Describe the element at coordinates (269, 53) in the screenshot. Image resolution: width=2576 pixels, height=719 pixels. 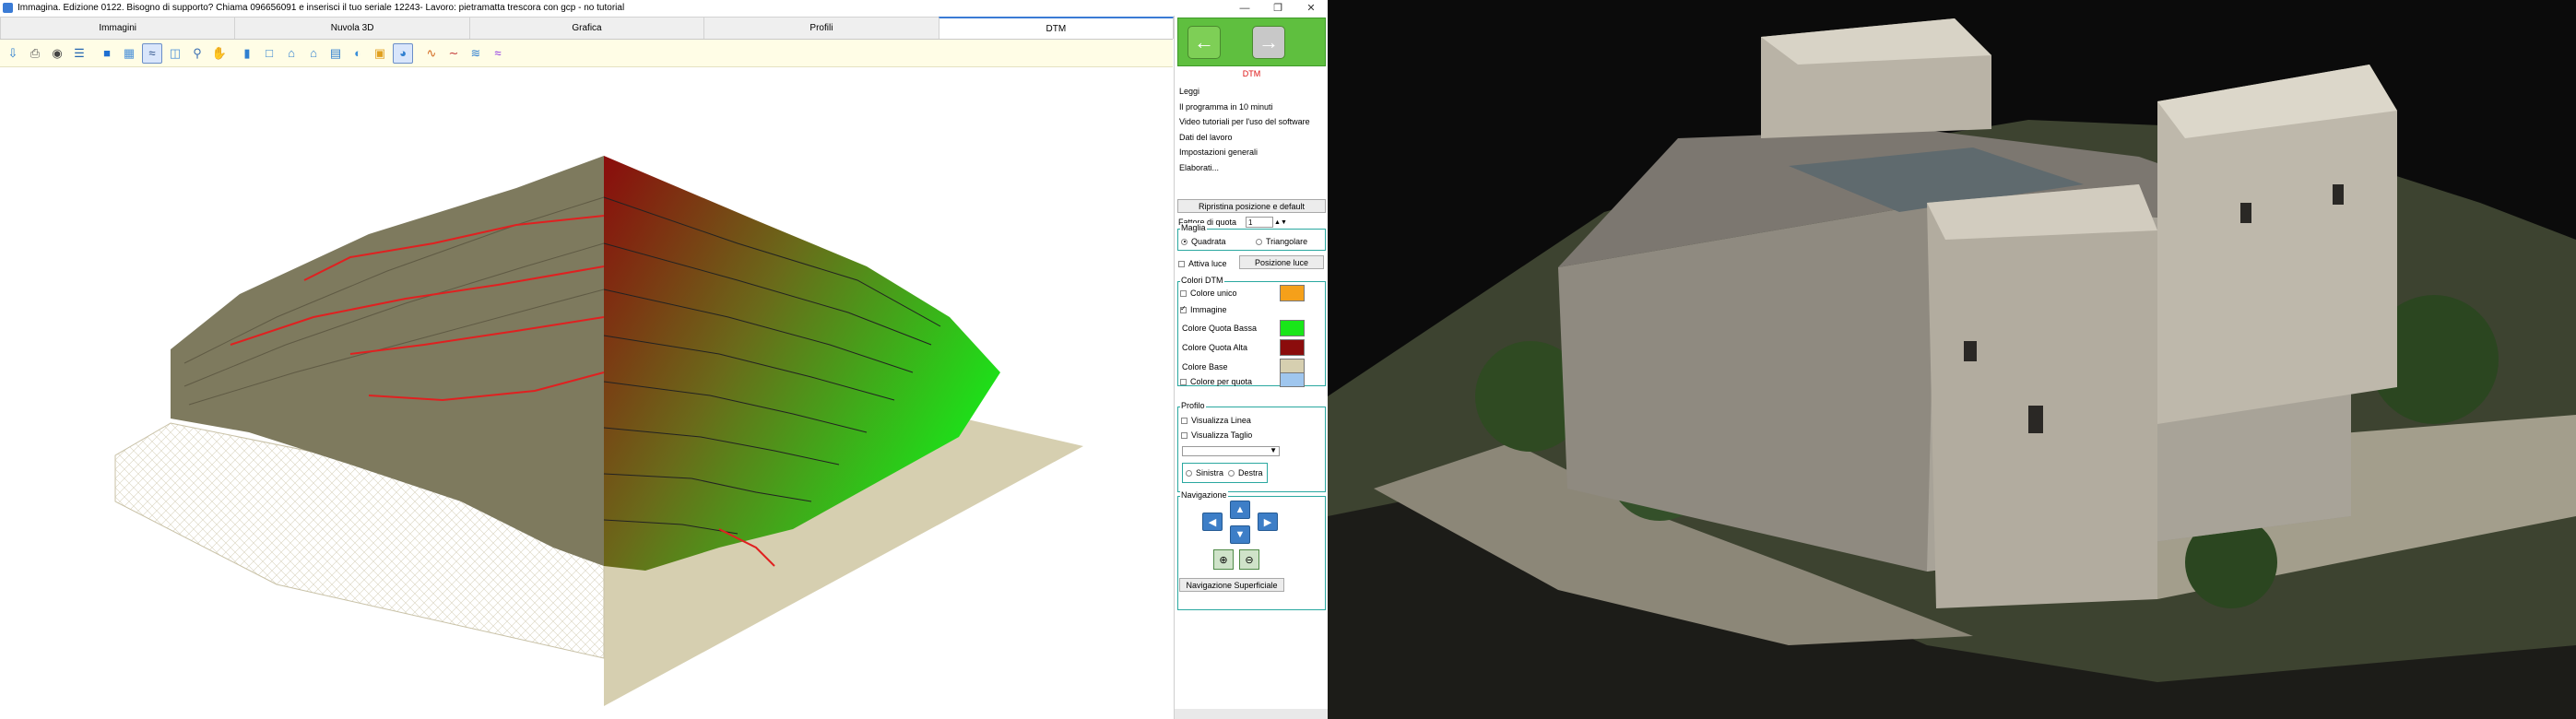
I see `frame-icon: □` at that location.